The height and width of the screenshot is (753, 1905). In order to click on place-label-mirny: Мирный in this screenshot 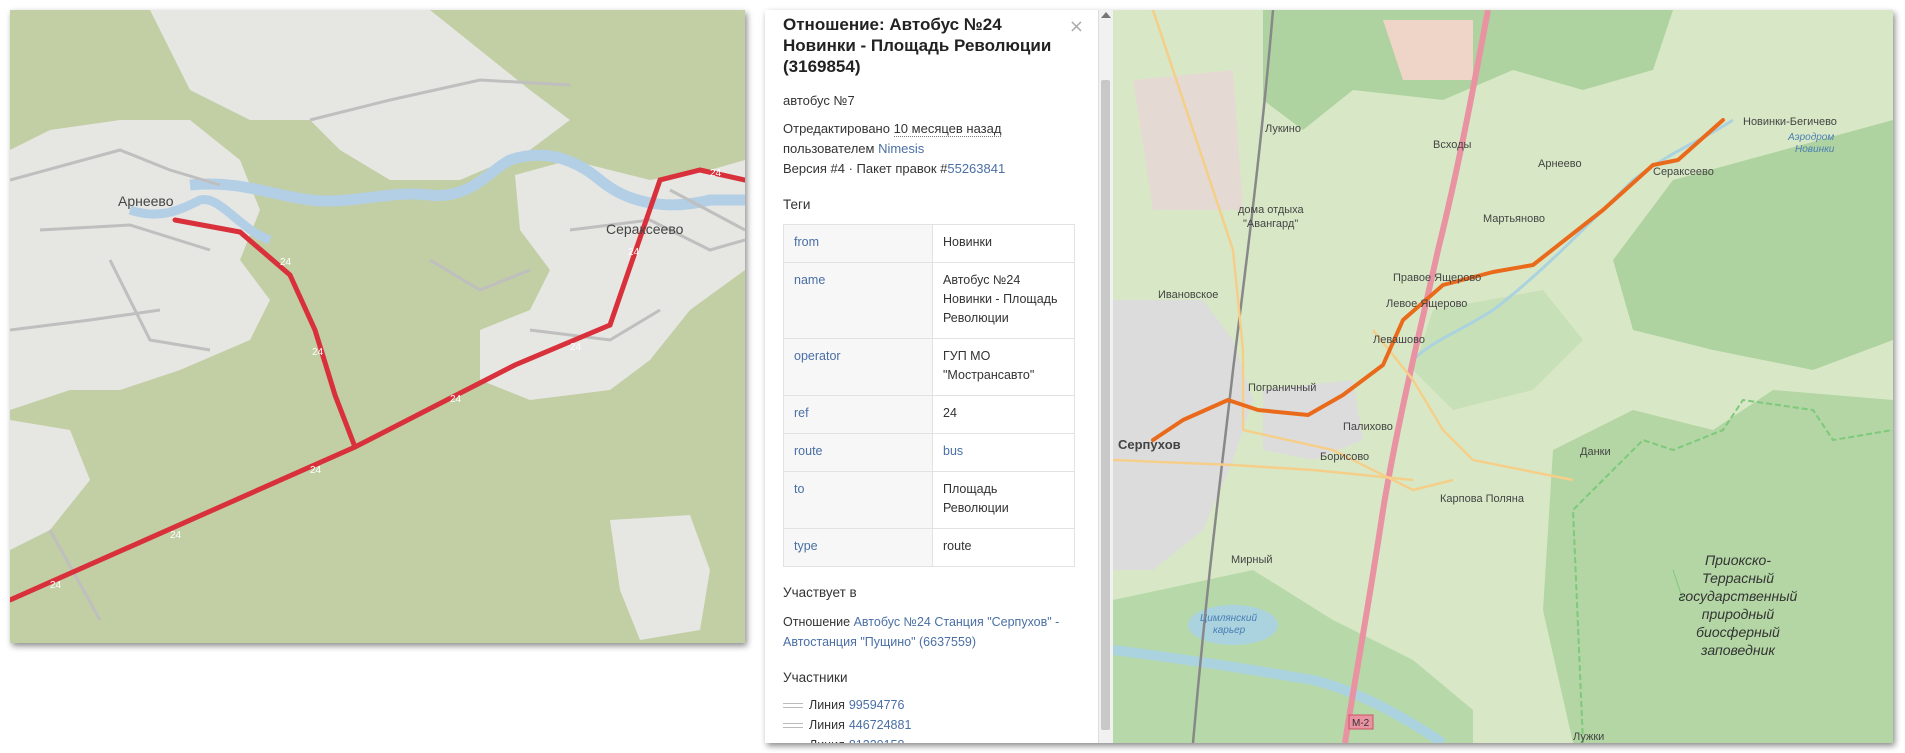, I will do `click(1252, 560)`.